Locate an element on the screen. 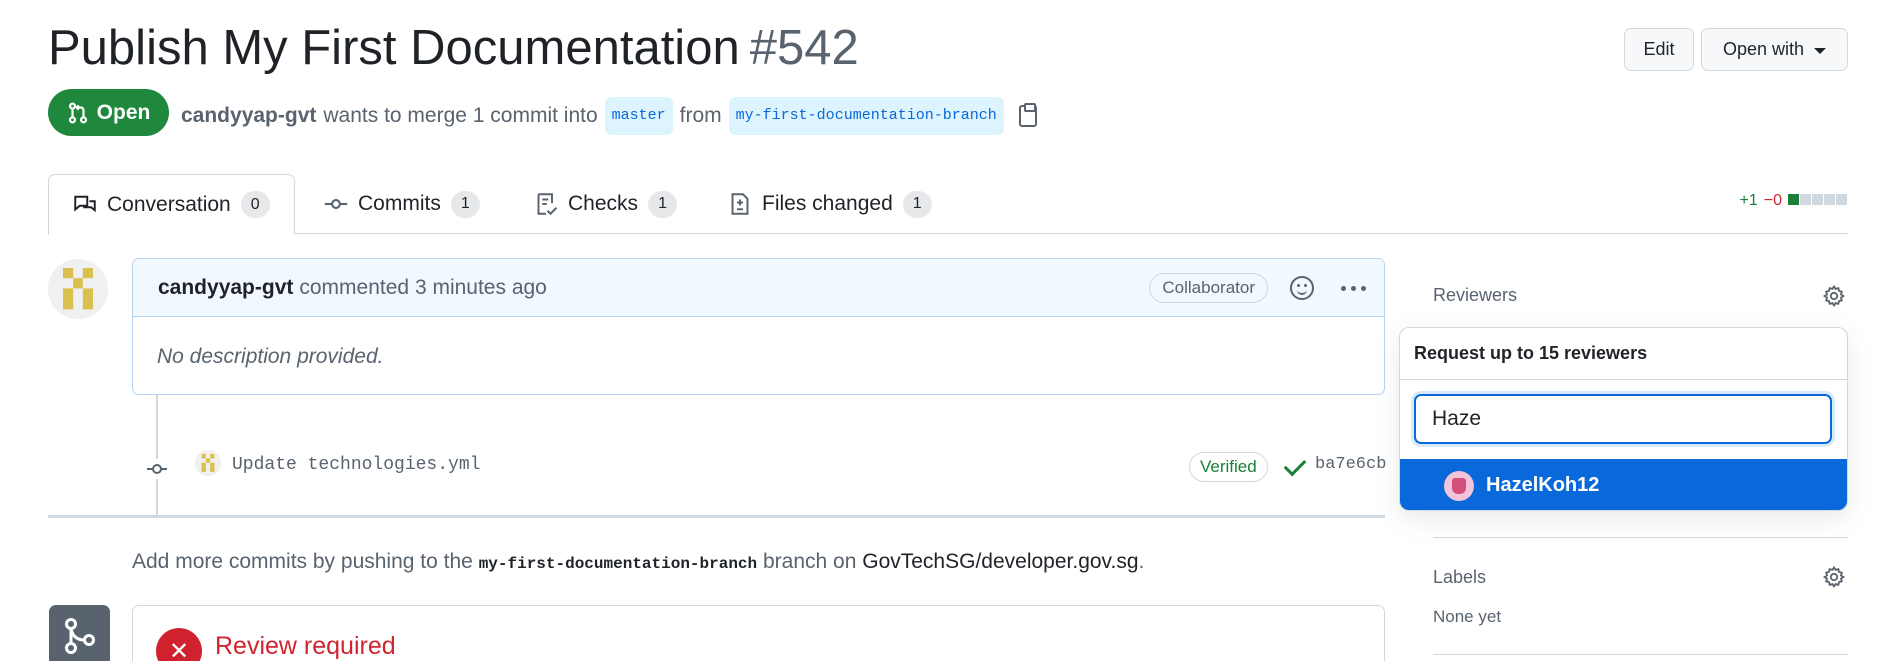  diffstat-removed: −0 is located at coordinates (1772, 200).